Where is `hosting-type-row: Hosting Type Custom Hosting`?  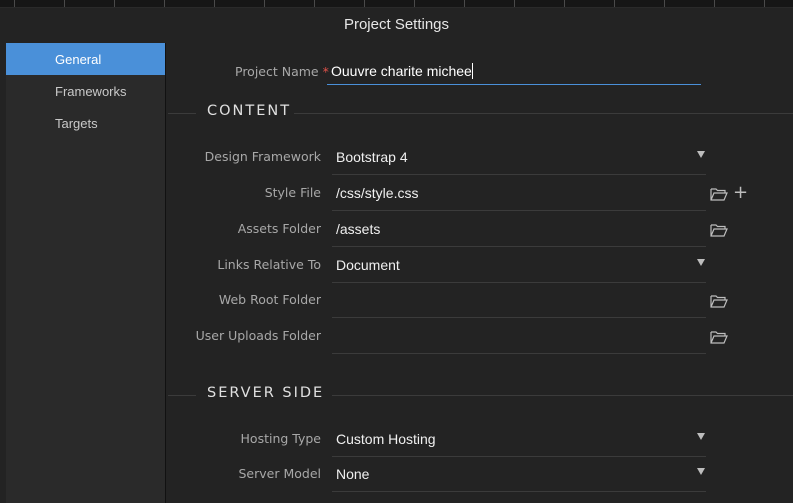
hosting-type-row: Hosting Type Custom Hosting is located at coordinates (479, 439).